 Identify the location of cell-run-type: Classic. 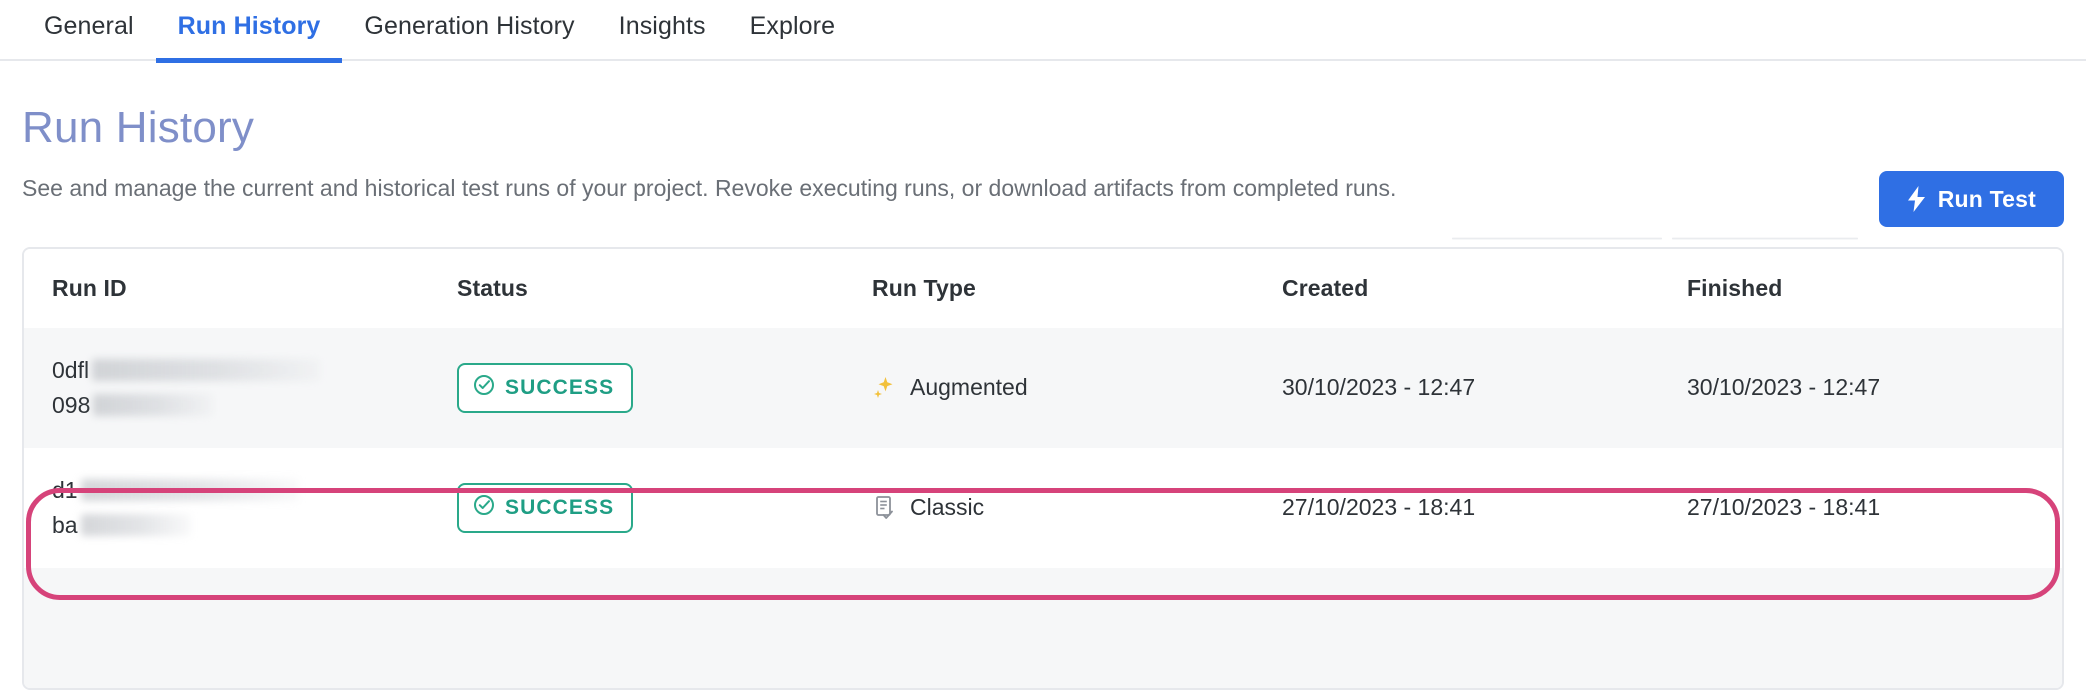
(1077, 507).